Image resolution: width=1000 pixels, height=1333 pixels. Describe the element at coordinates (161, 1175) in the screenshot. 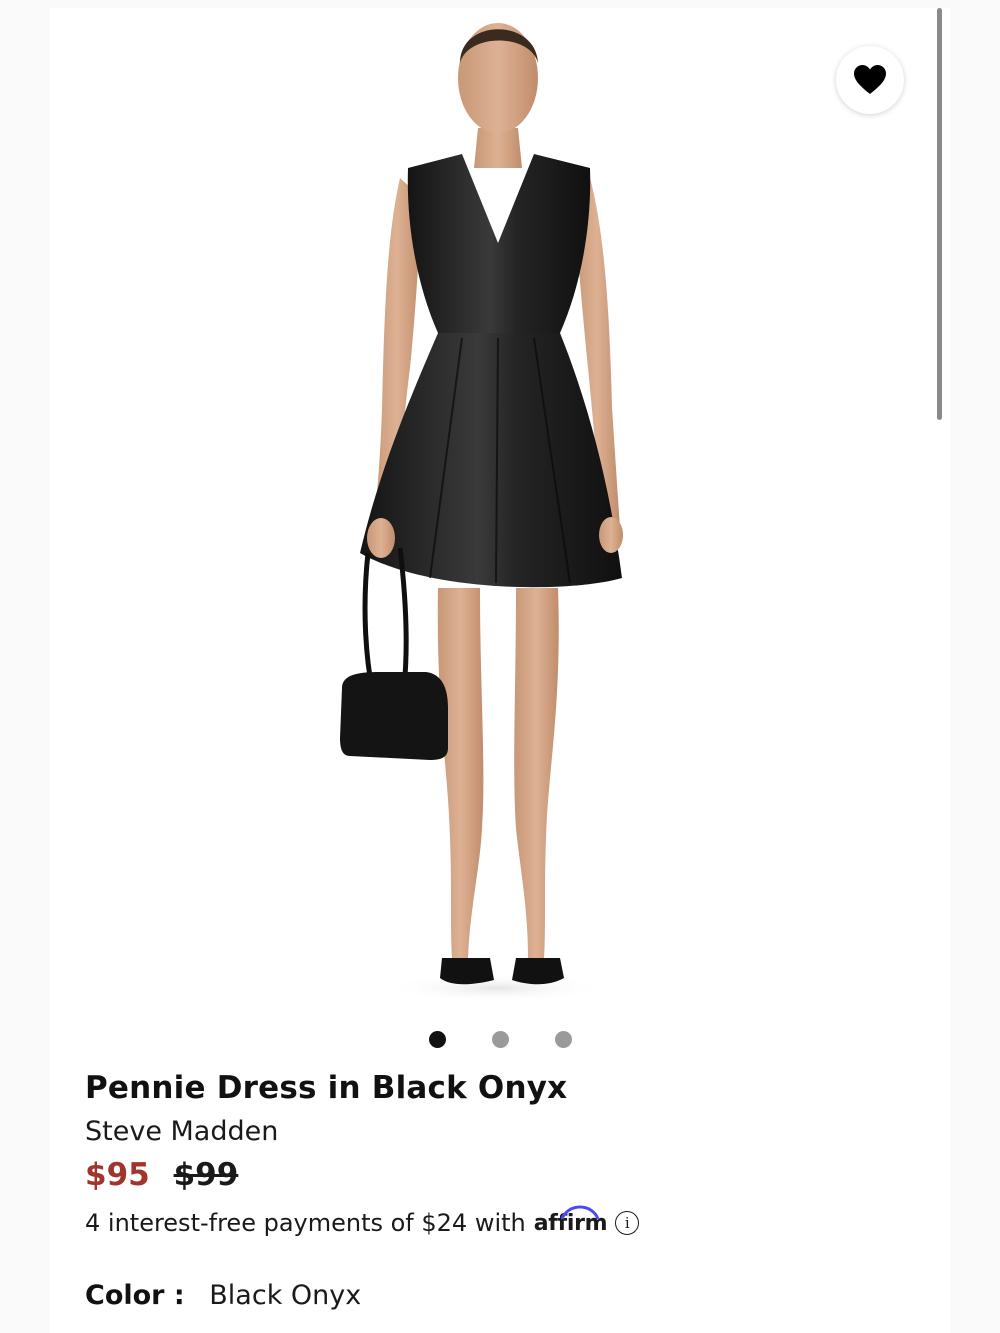

I see `price-row: $95 $99` at that location.